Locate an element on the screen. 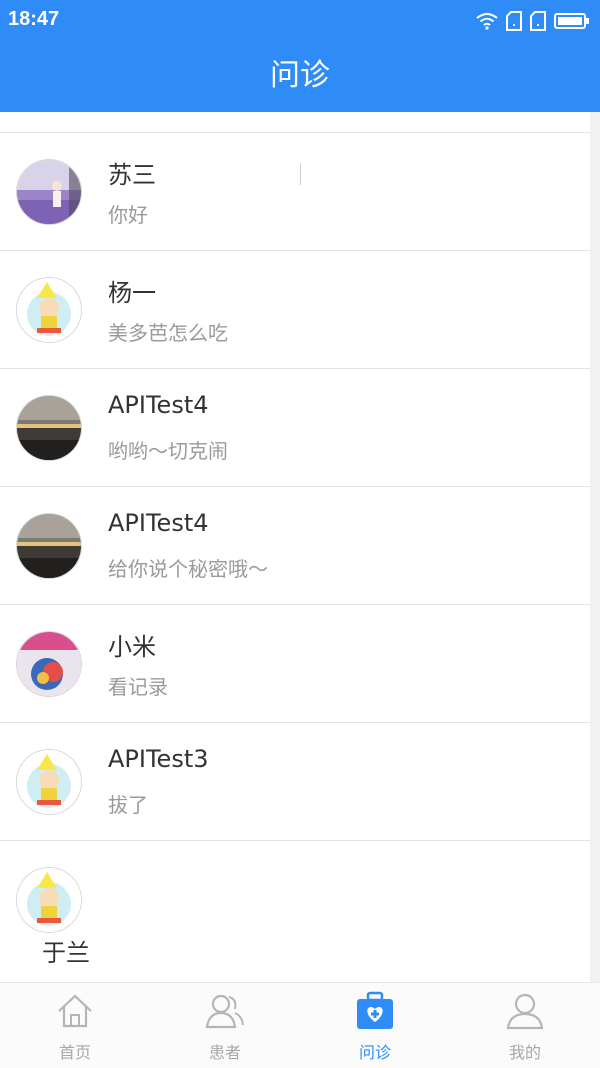 This screenshot has width=600, height=1068. list-top-gap is located at coordinates (295, 122).